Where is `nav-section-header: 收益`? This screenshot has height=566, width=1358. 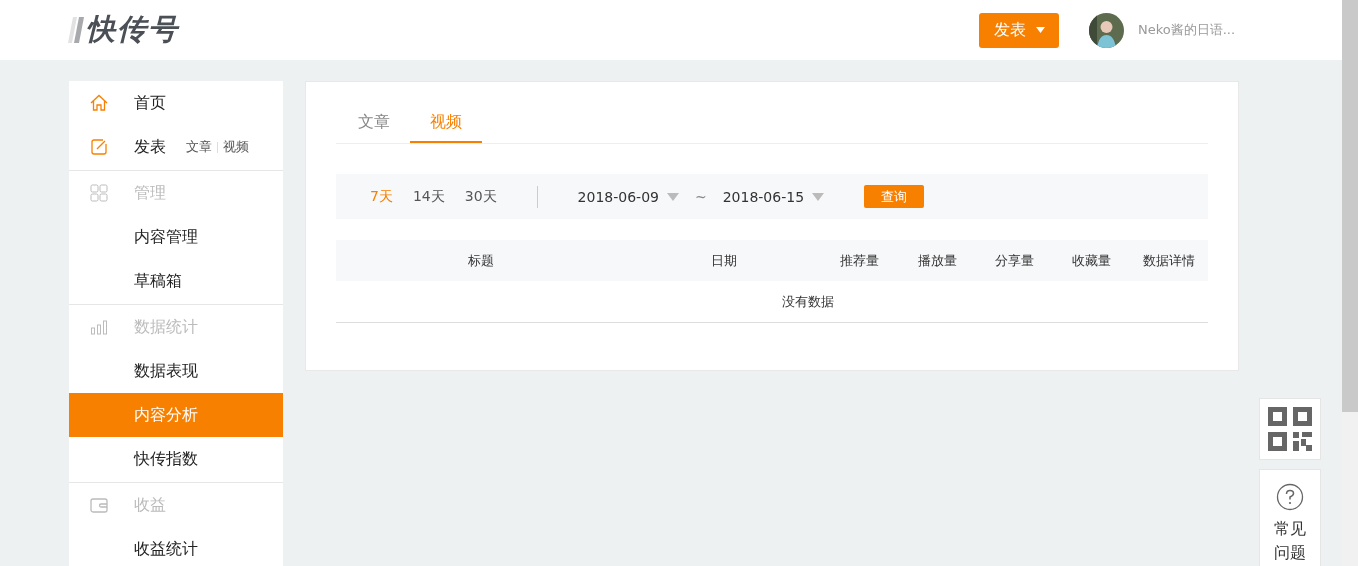 nav-section-header: 收益 is located at coordinates (176, 505).